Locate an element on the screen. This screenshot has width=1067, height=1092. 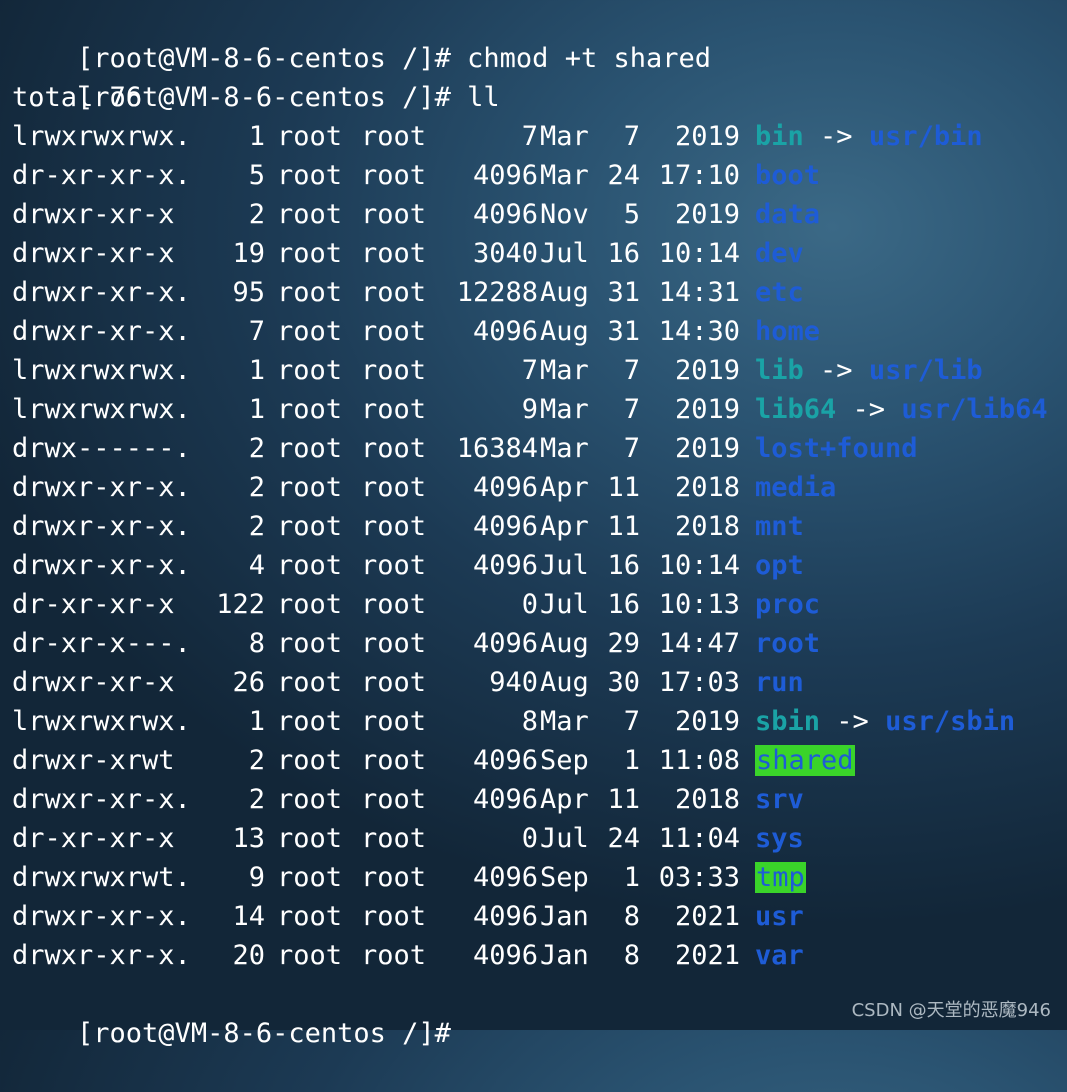
file-size: 7 is located at coordinates (530, 370).